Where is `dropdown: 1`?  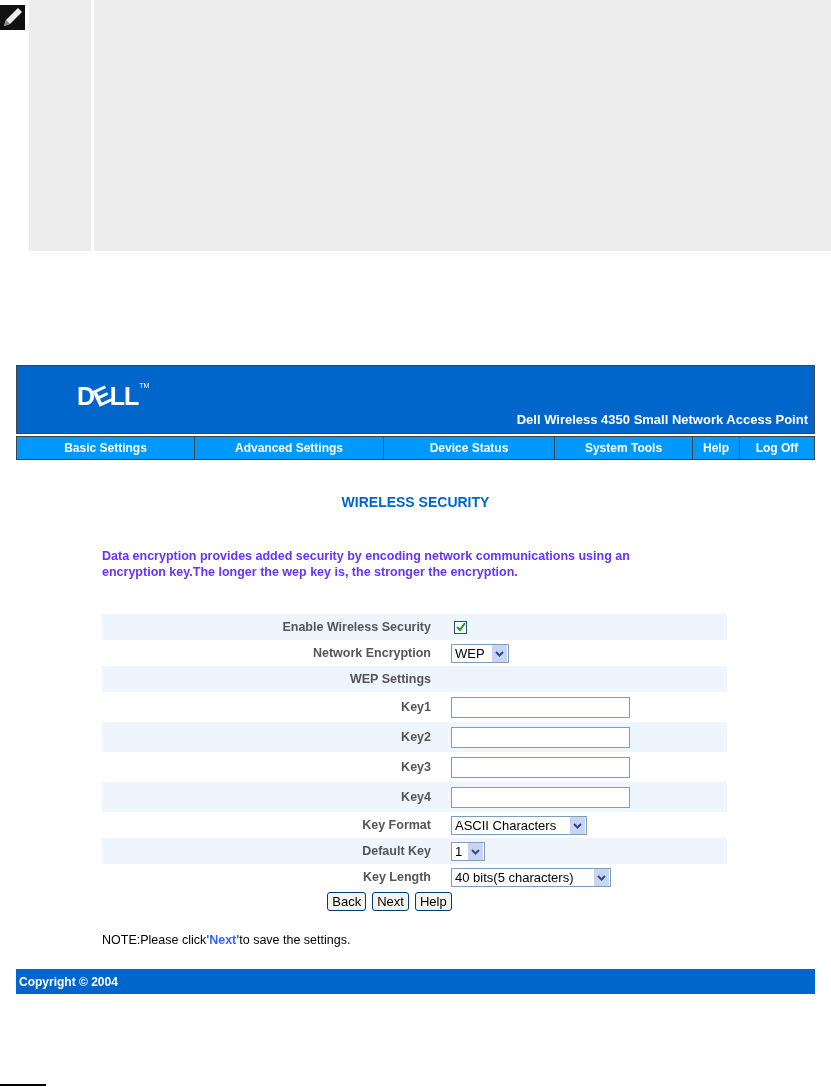 dropdown: 1 is located at coordinates (468, 851).